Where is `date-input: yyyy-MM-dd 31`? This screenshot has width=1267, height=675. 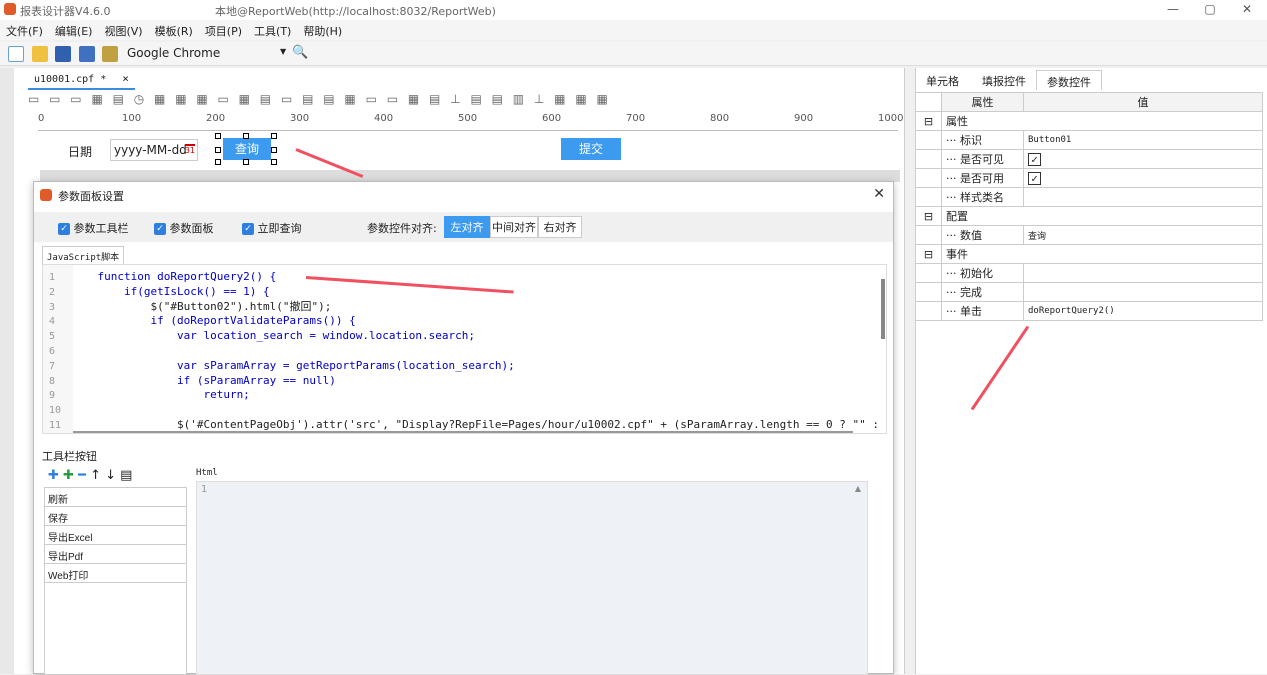 date-input: yyyy-MM-dd 31 is located at coordinates (154, 150).